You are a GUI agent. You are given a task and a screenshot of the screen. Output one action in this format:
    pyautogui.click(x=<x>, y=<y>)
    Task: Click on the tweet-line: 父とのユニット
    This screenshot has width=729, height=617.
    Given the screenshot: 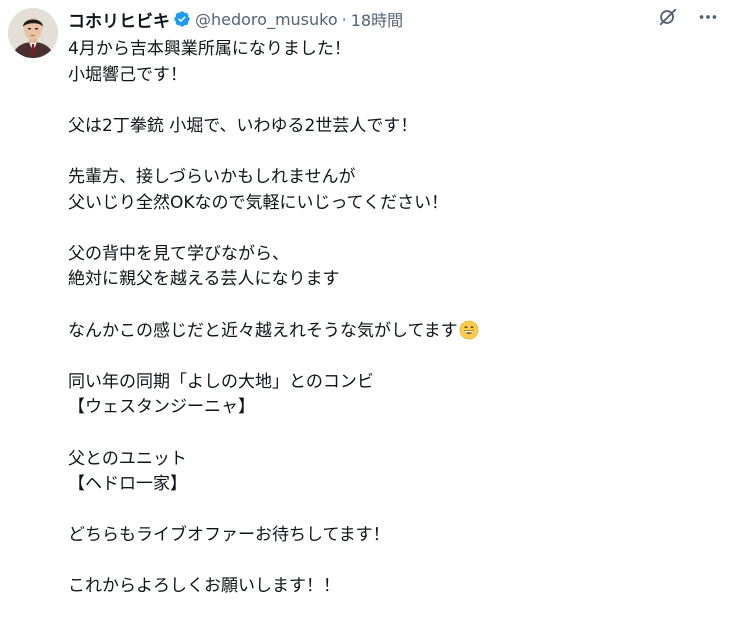 What is the action you would take?
    pyautogui.click(x=127, y=458)
    